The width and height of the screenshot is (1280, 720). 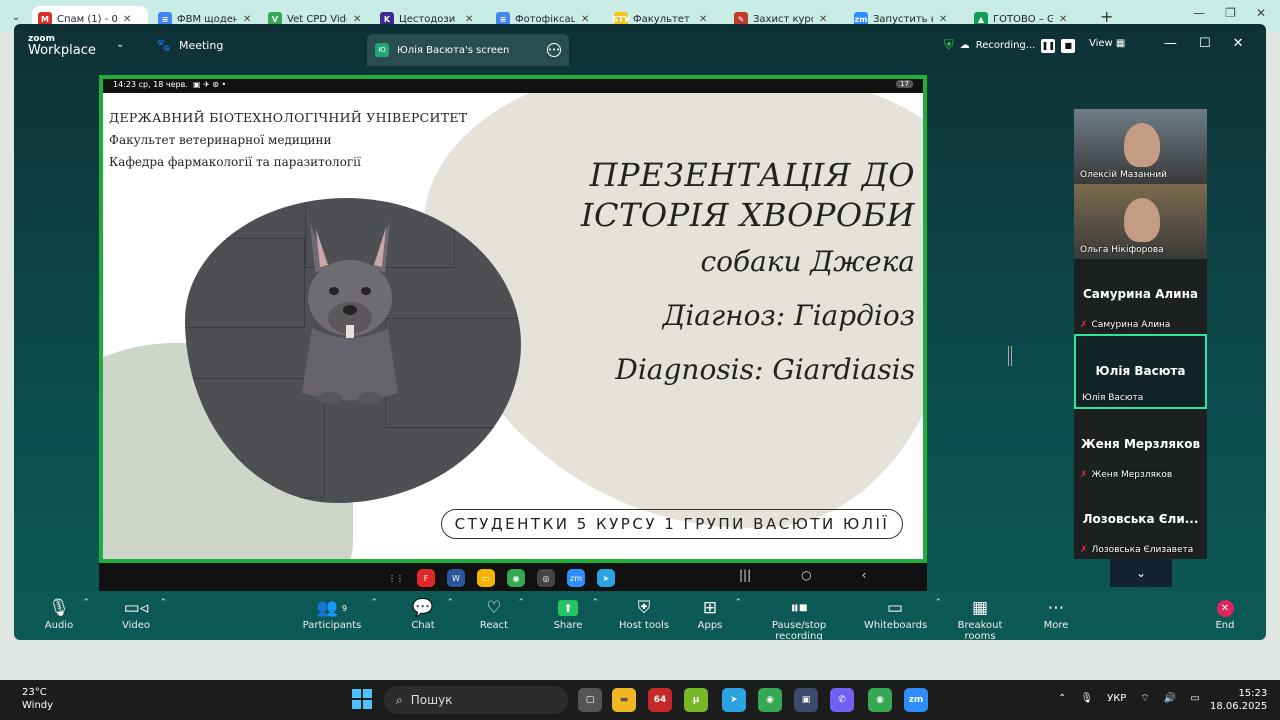 I want to click on microphone-icon: 🎙, so click(x=1086, y=698).